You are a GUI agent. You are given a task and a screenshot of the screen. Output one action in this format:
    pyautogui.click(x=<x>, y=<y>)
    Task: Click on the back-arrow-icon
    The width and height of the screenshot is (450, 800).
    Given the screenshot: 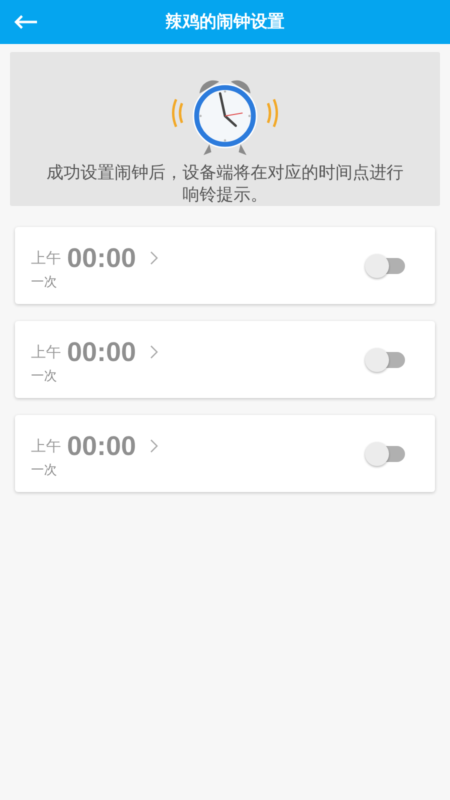 What is the action you would take?
    pyautogui.click(x=26, y=22)
    